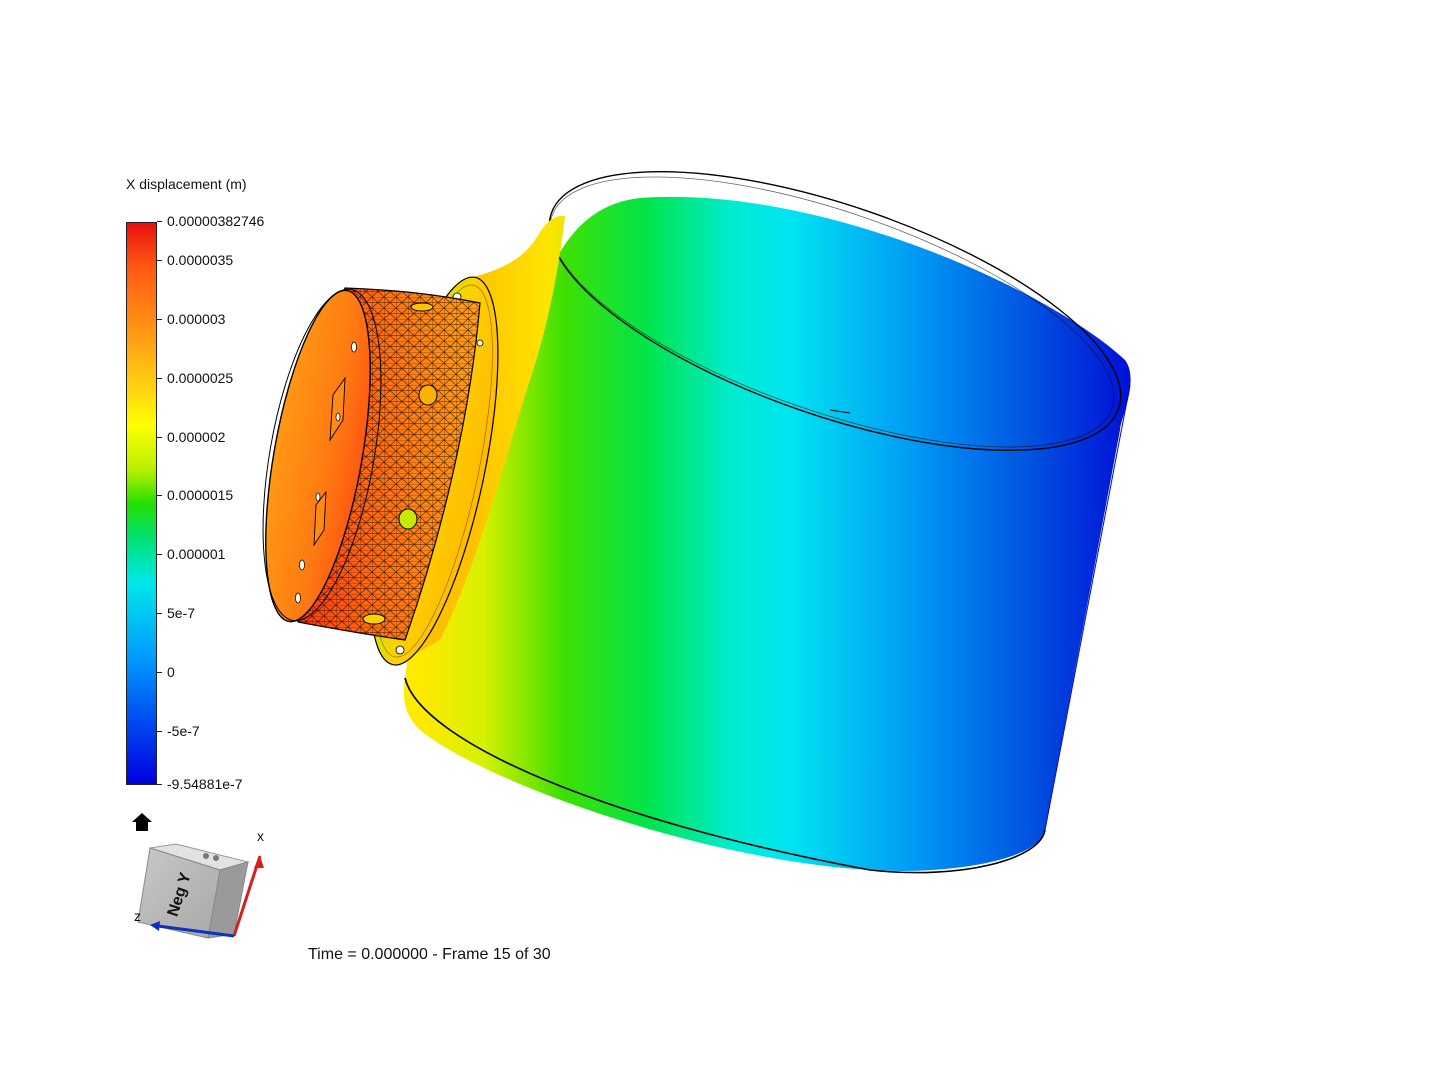  What do you see at coordinates (203, 884) in the screenshot?
I see `view-cube: Neg Y` at bounding box center [203, 884].